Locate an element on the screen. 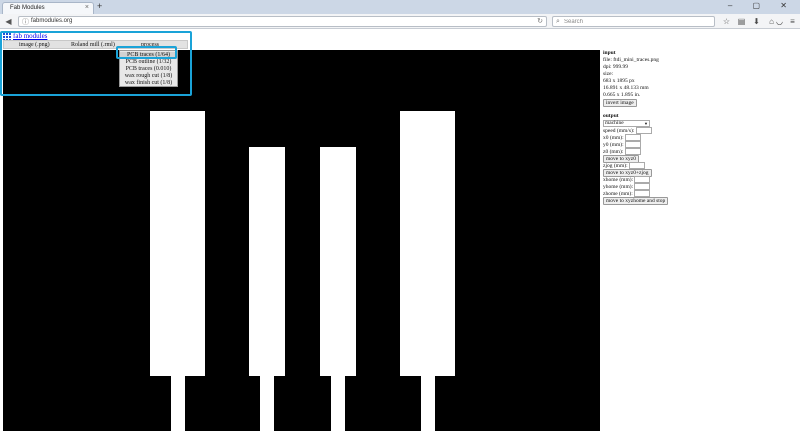 The height and width of the screenshot is (431, 800). process-option: PCB traces (0.010) is located at coordinates (148, 69).